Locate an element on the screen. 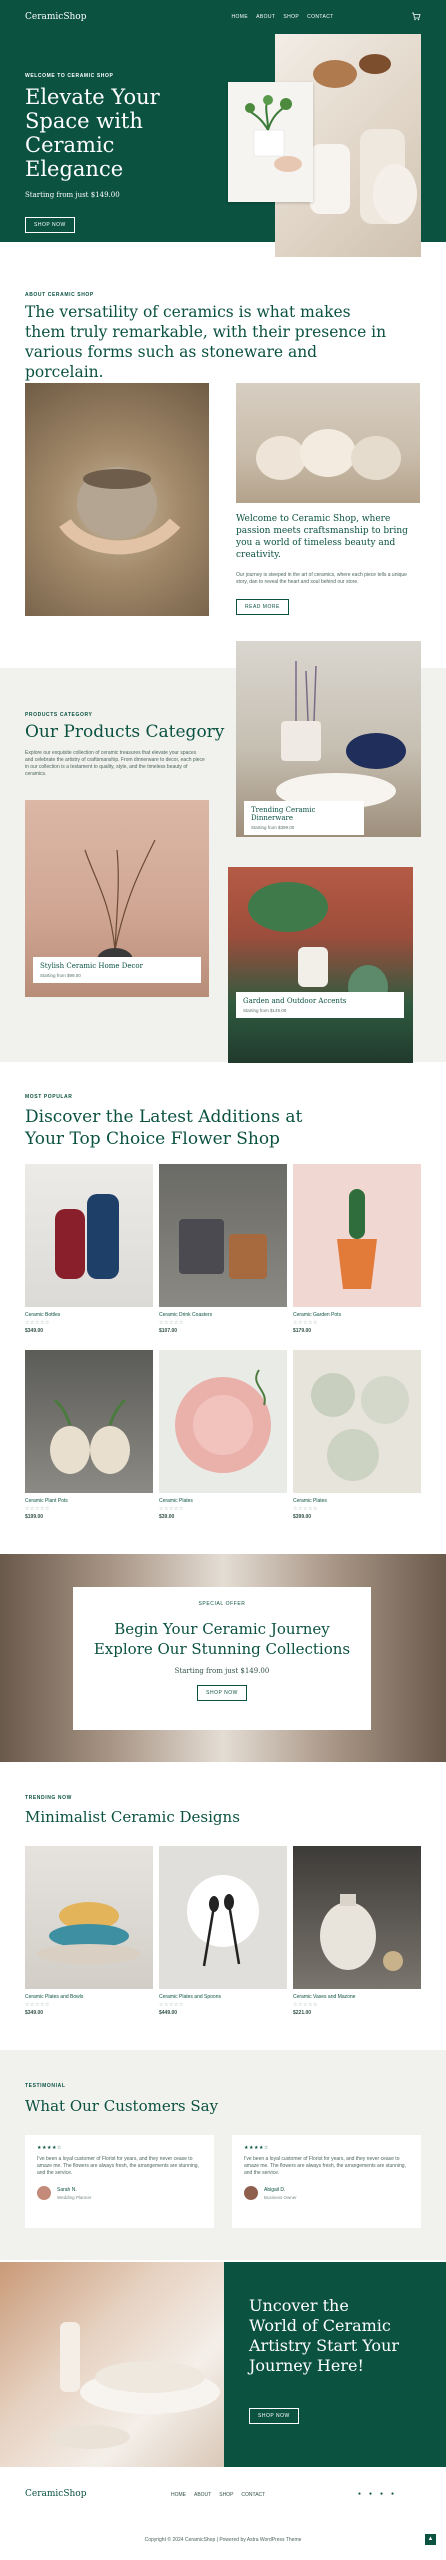  footer-nav-shop: SHOP is located at coordinates (226, 2495).